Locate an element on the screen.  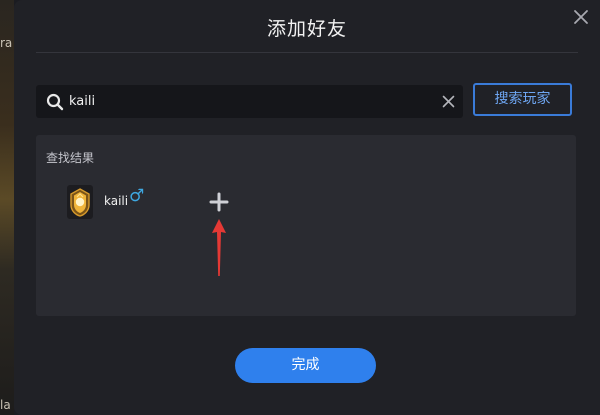
background-text-fragment: ra is located at coordinates (6, 43).